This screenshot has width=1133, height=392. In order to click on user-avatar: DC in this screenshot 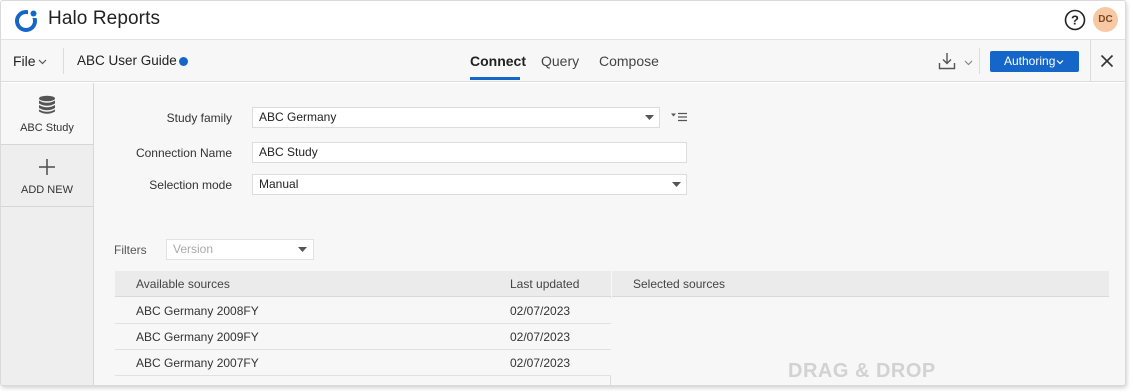, I will do `click(1105, 19)`.